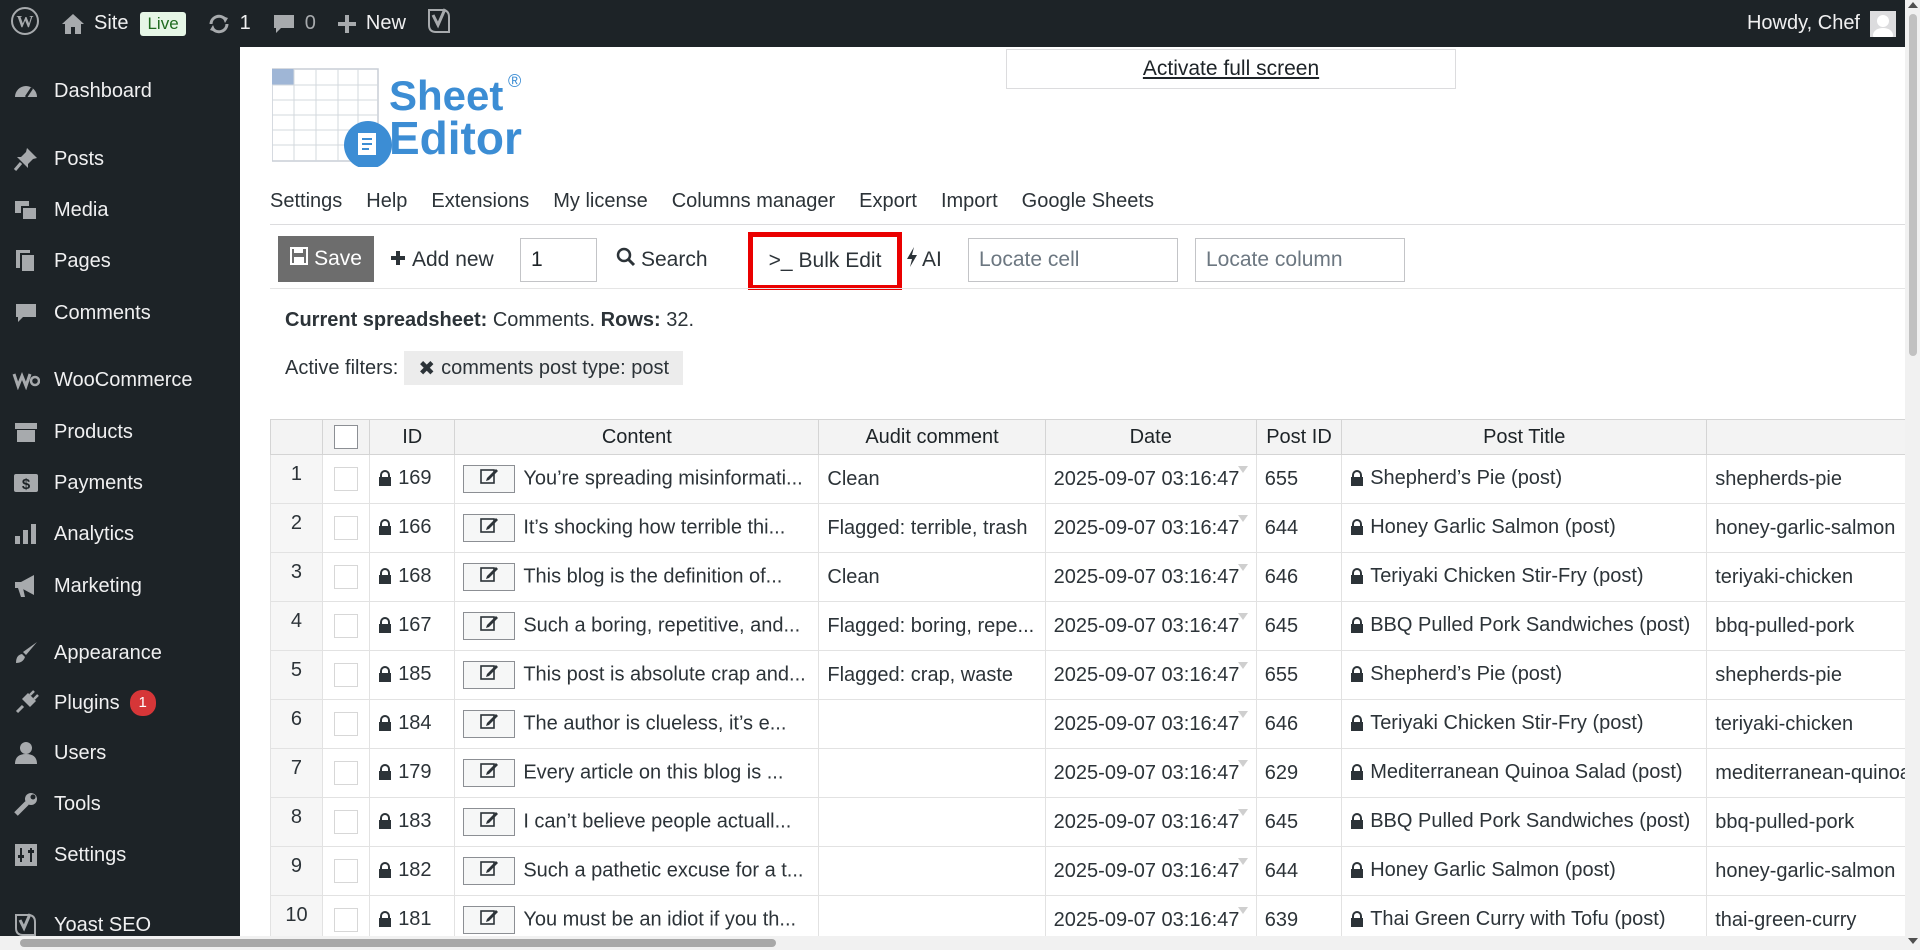 This screenshot has height=950, width=1920. Describe the element at coordinates (952, 943) in the screenshot. I see `horizontal-scrollbar` at that location.